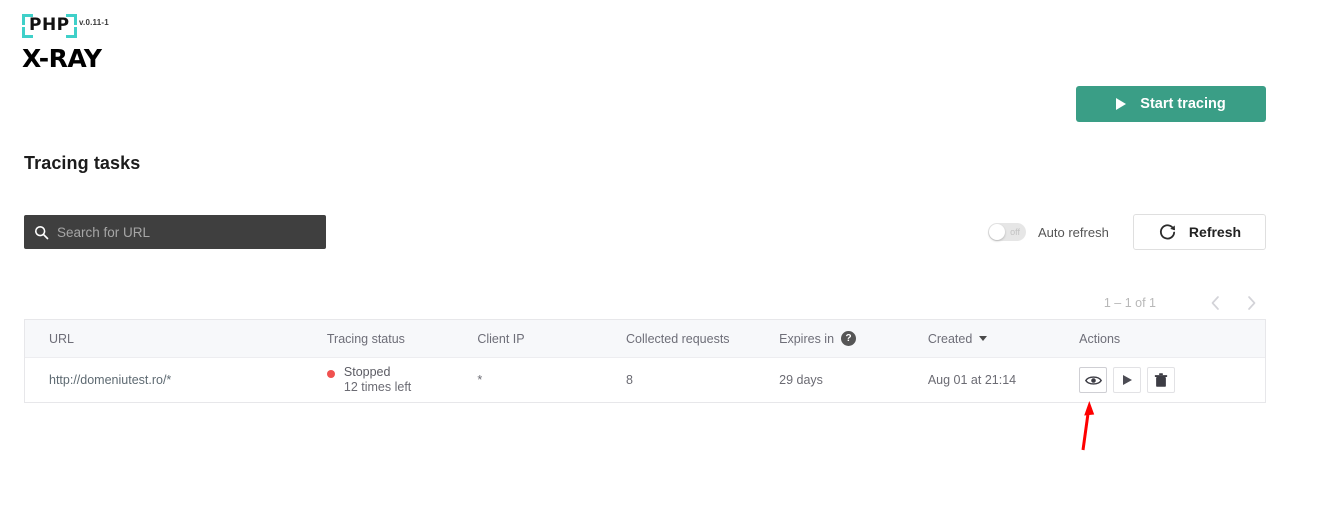  I want to click on delete-icon, so click(1161, 379).